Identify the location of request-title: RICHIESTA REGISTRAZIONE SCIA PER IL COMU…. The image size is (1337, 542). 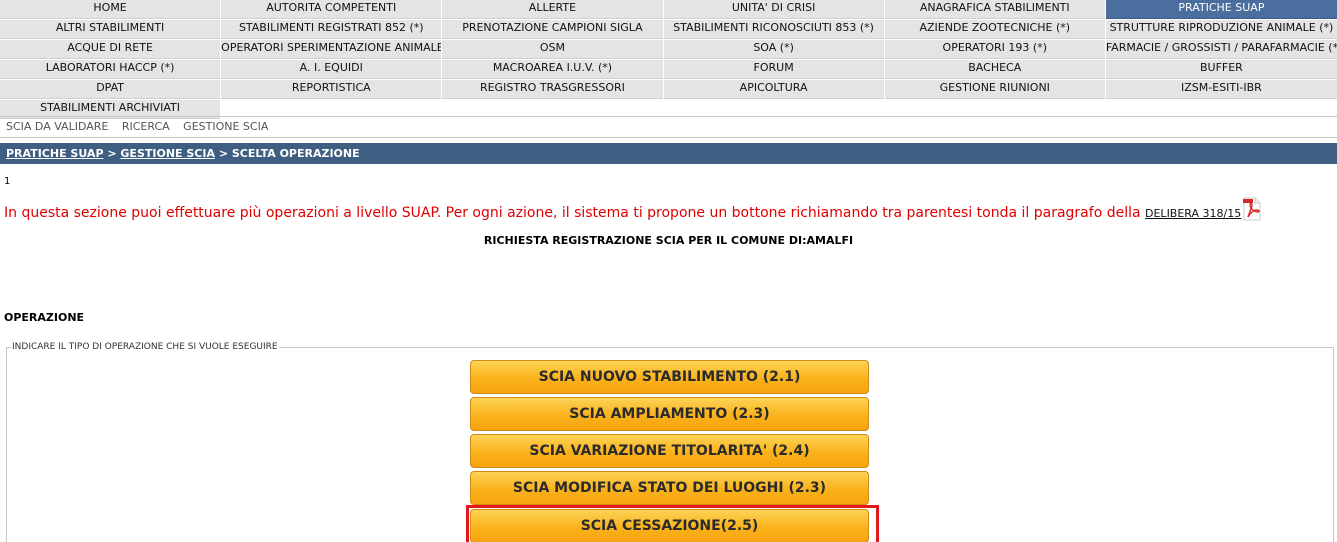
(668, 240).